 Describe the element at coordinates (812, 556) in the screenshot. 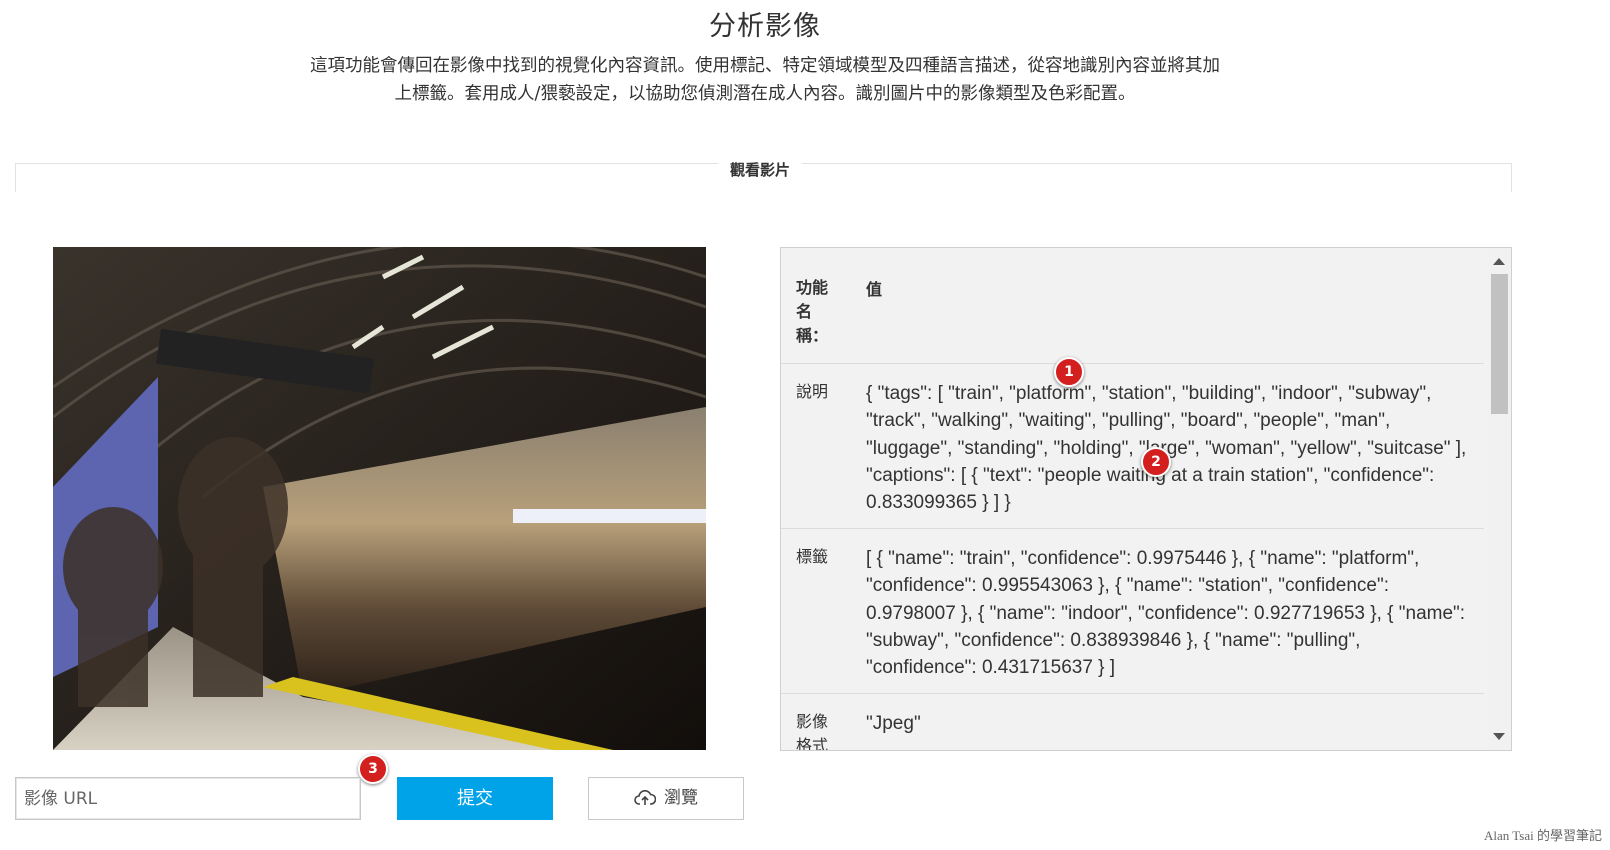

I see `result-key: 標籤` at that location.